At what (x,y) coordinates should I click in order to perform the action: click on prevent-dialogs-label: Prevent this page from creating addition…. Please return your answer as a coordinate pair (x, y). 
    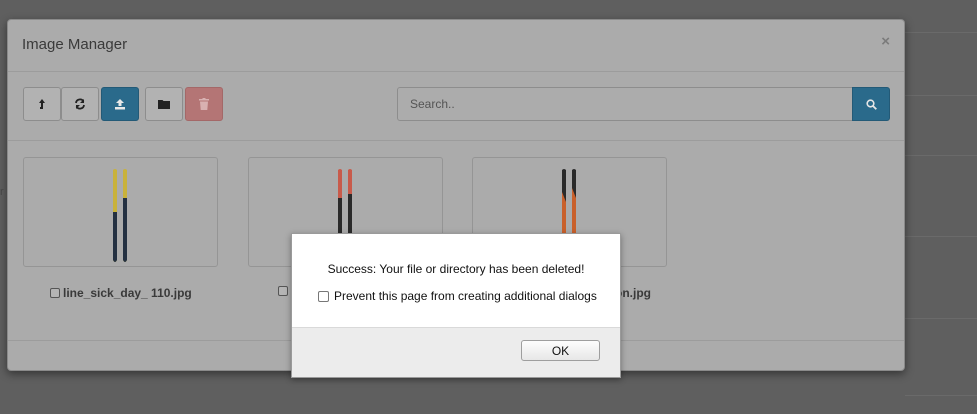
    Looking at the image, I should click on (465, 296).